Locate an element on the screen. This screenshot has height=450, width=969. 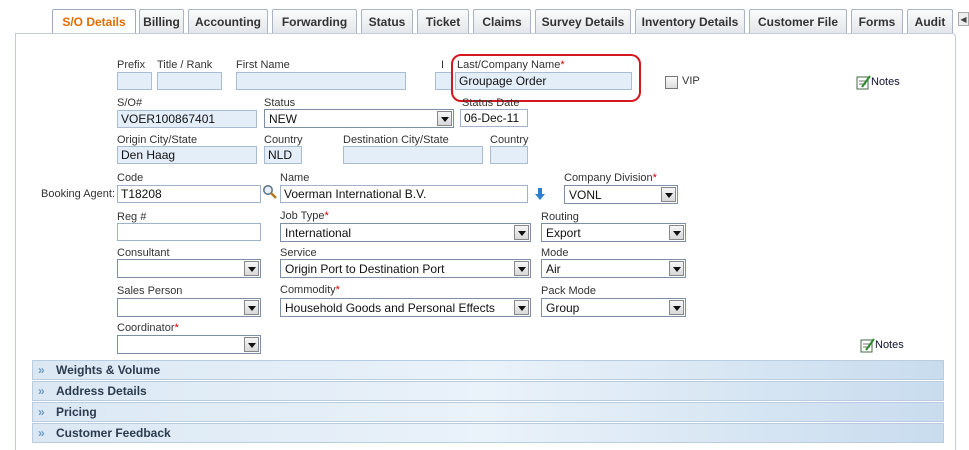
sales-person-select is located at coordinates (189, 307).